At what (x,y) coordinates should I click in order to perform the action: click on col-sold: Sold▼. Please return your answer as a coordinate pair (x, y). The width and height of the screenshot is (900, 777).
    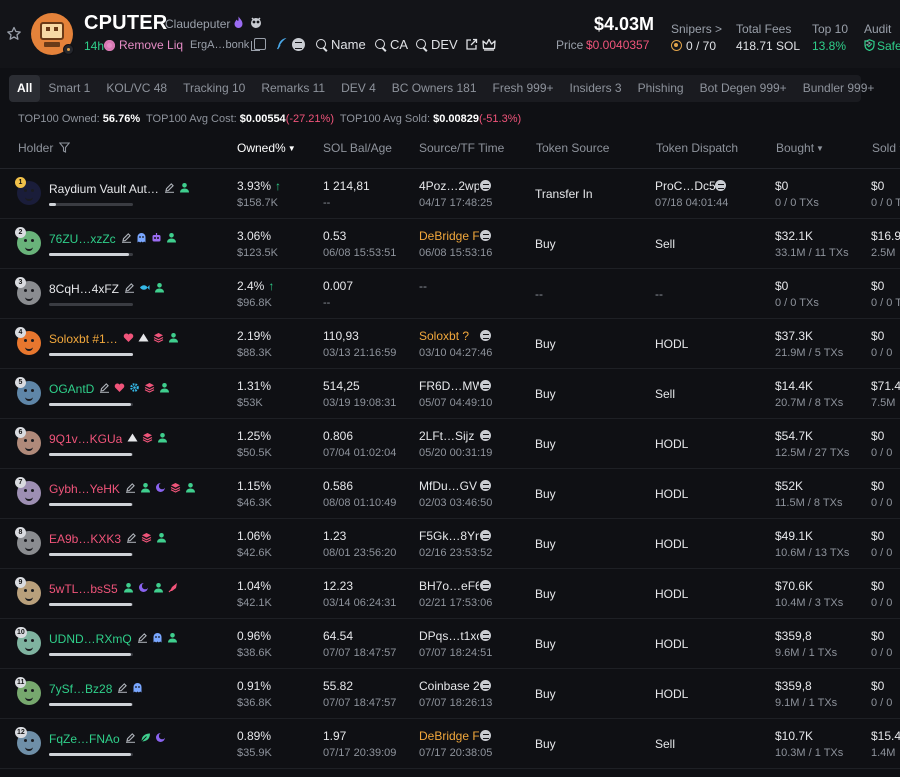
    Looking at the image, I should click on (886, 148).